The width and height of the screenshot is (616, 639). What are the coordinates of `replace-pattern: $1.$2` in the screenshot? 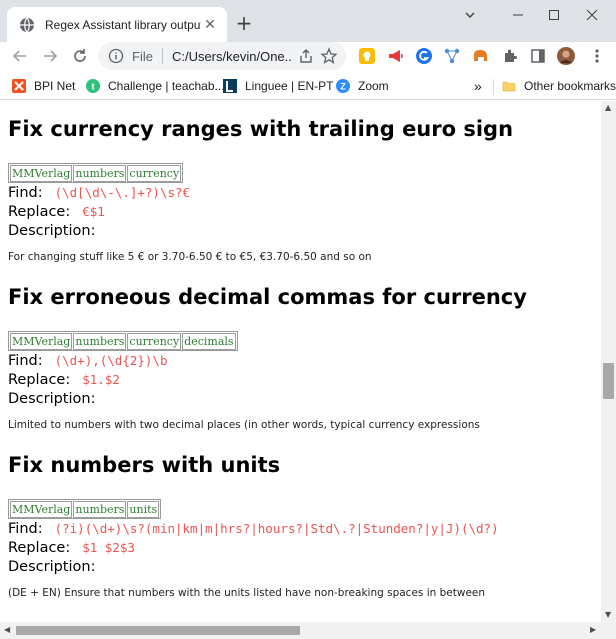 It's located at (101, 379).